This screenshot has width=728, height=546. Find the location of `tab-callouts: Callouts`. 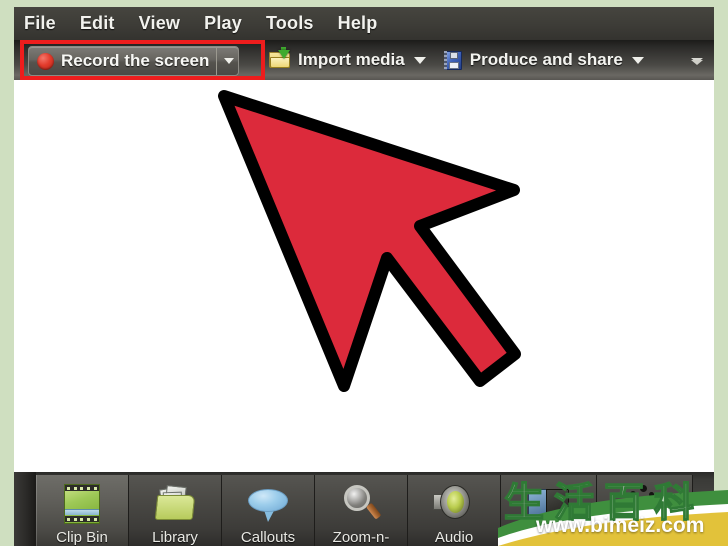

tab-callouts: Callouts is located at coordinates (268, 510).